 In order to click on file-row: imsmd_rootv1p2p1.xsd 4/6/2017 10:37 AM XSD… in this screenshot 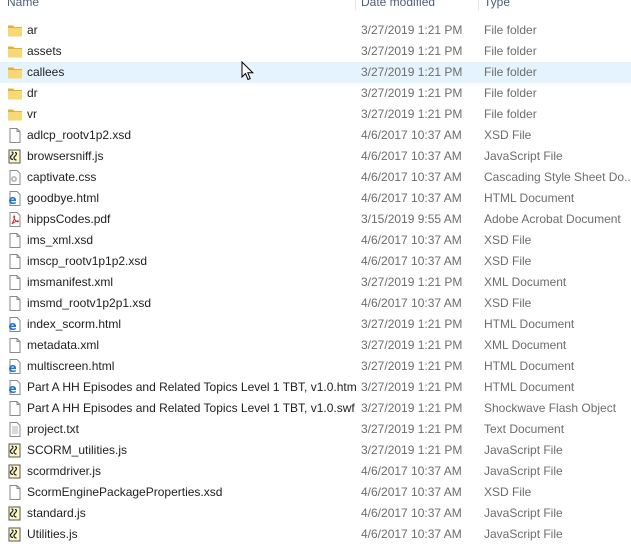, I will do `click(315, 303)`.